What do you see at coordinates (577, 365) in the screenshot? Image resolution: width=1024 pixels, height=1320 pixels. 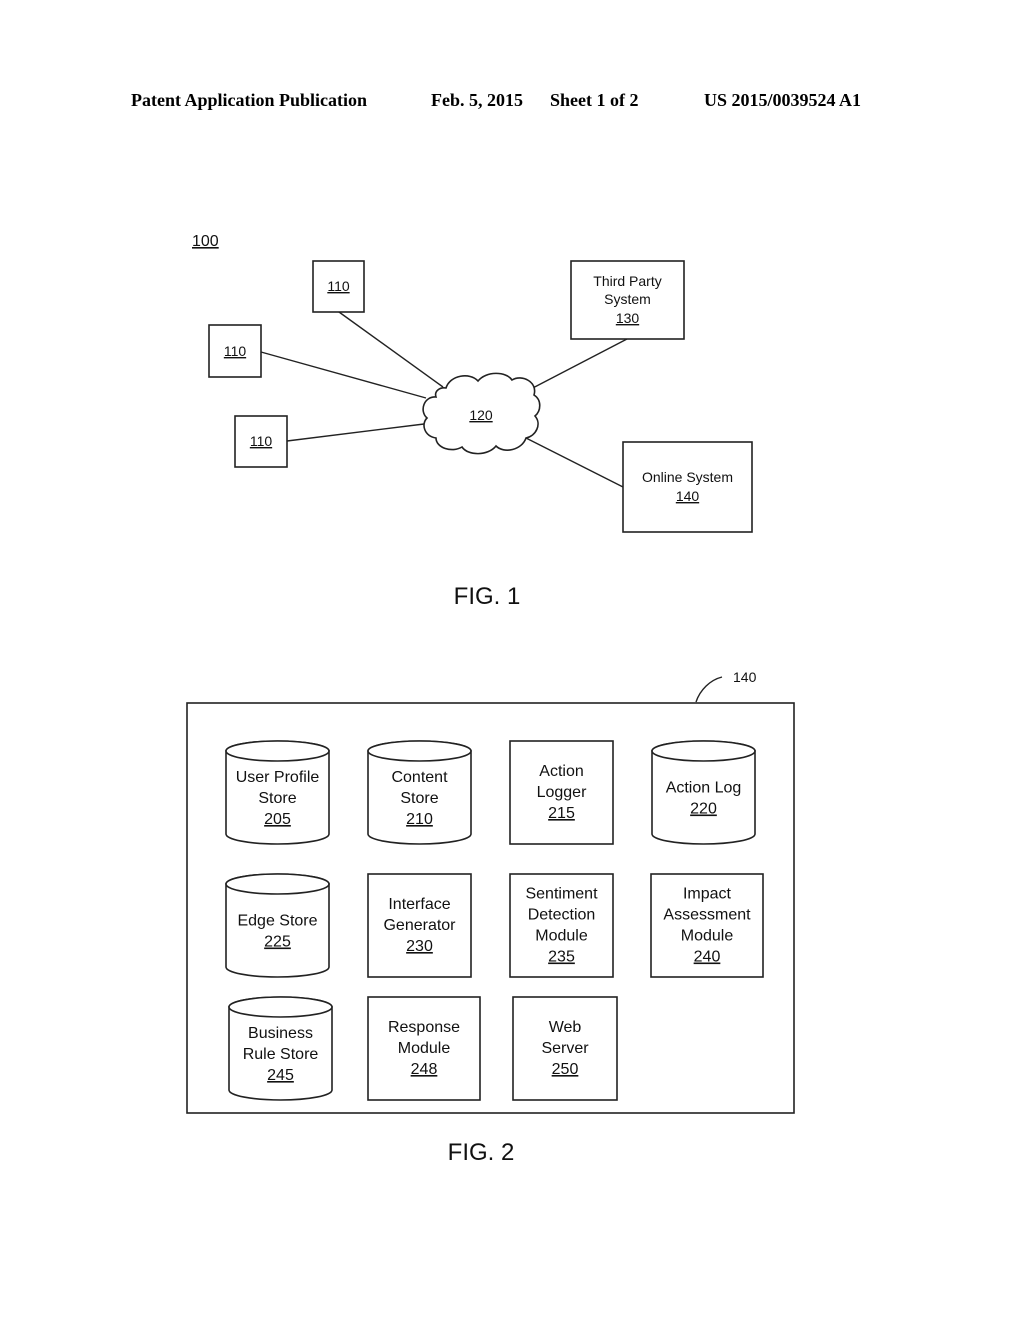 I see `edge-thirdparty-network` at bounding box center [577, 365].